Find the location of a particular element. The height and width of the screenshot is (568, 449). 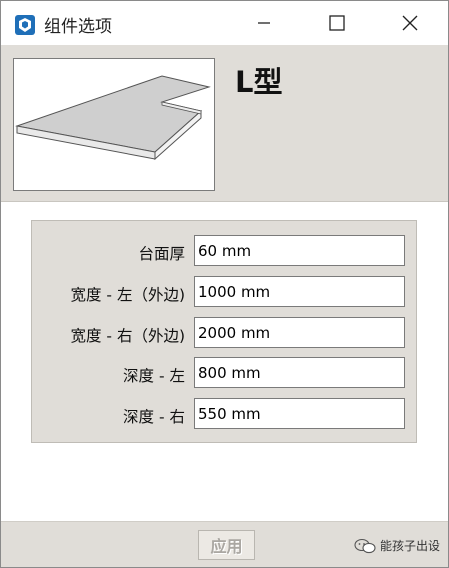

close-icon is located at coordinates (410, 23).